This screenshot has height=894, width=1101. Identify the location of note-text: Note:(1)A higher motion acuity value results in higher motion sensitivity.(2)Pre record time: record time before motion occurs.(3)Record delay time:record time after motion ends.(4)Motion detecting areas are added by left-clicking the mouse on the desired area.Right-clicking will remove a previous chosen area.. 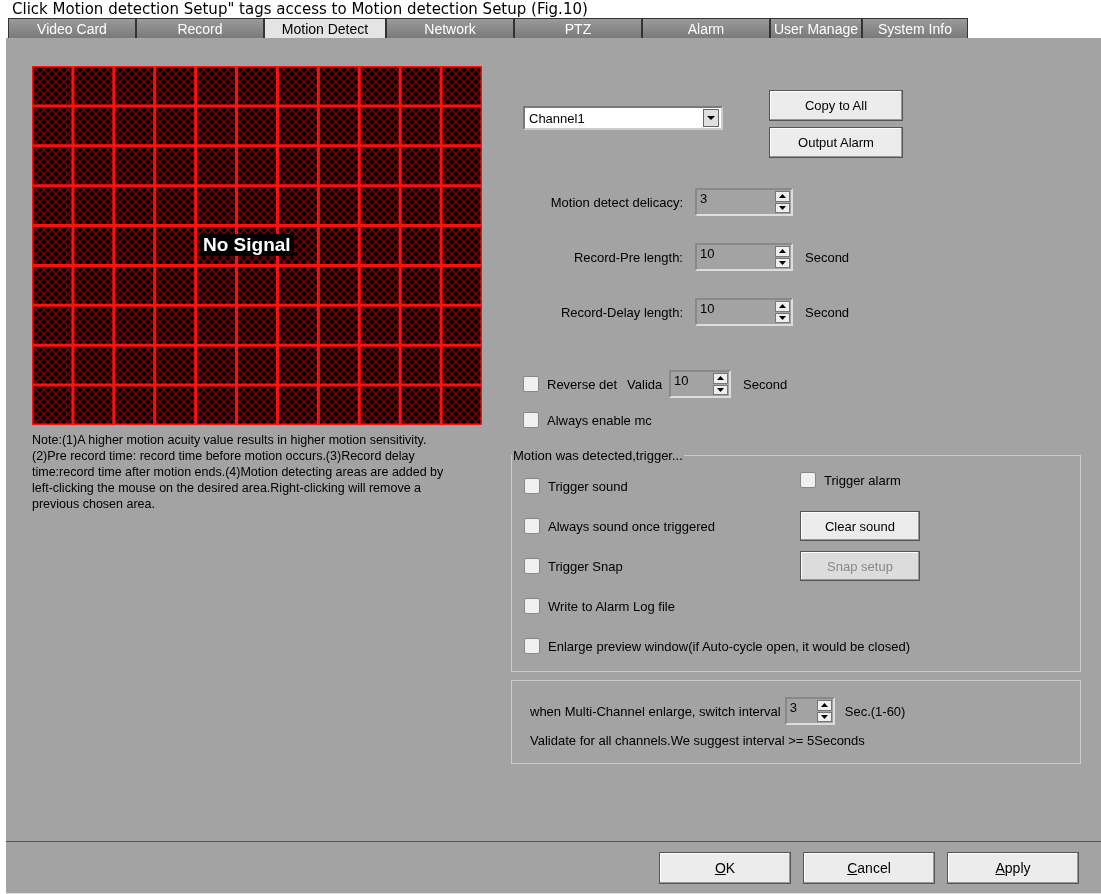
(238, 472).